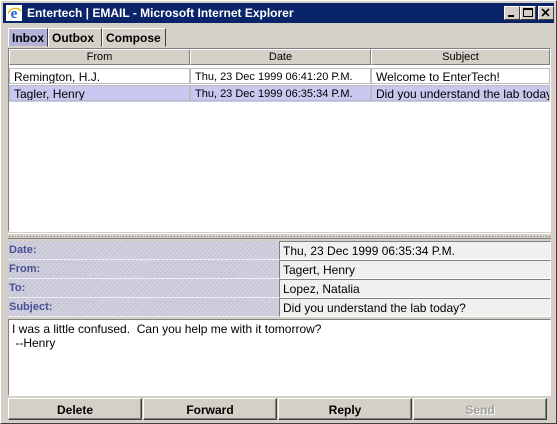 This screenshot has width=557, height=424. I want to click on minimize-button, so click(512, 13).